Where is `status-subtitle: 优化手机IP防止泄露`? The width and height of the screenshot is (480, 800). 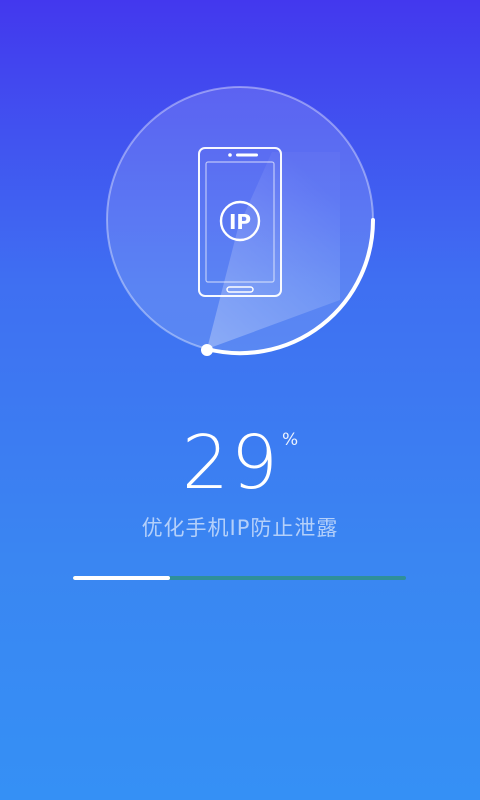
status-subtitle: 优化手机IP防止泄露 is located at coordinates (240, 528).